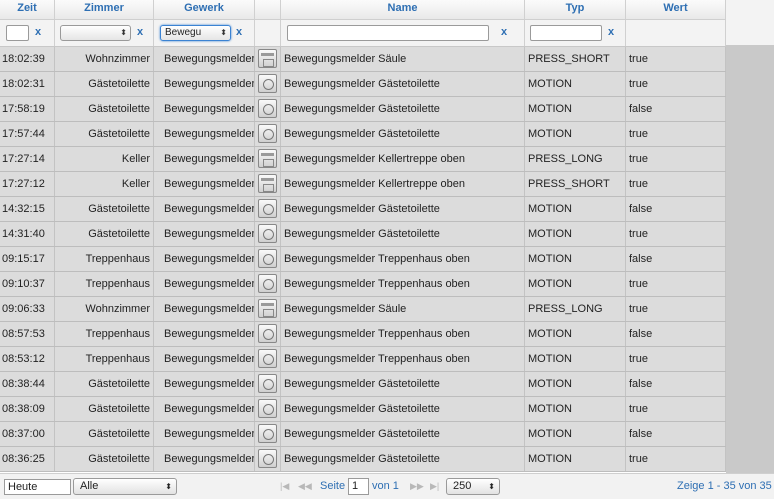 The image size is (774, 499). Describe the element at coordinates (38, 32) in the screenshot. I see `zeit-clear-filter: x` at that location.